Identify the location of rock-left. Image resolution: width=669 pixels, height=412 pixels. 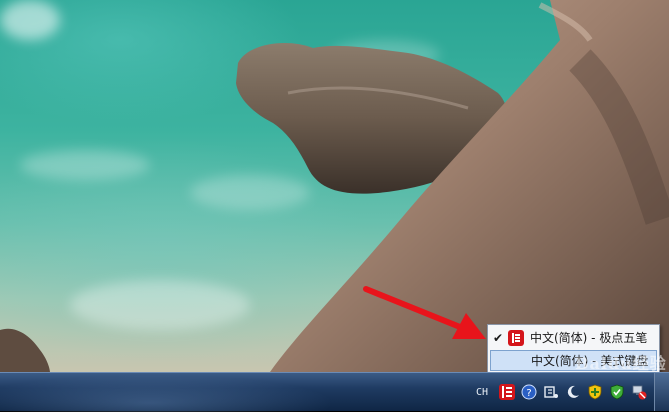
(25, 350).